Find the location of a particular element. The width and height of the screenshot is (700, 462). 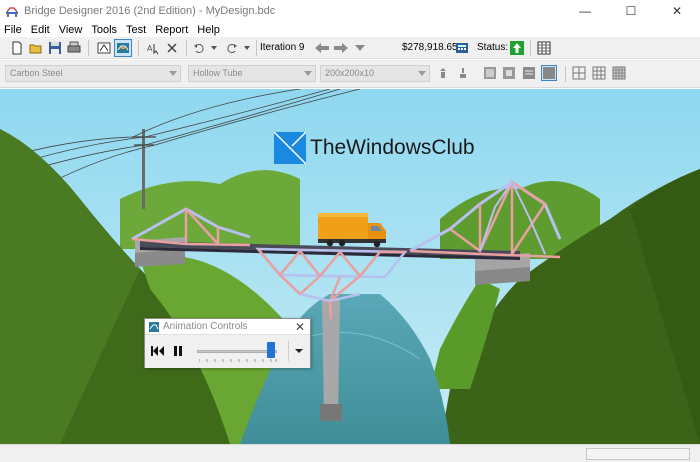

load-test-icon is located at coordinates (123, 48).